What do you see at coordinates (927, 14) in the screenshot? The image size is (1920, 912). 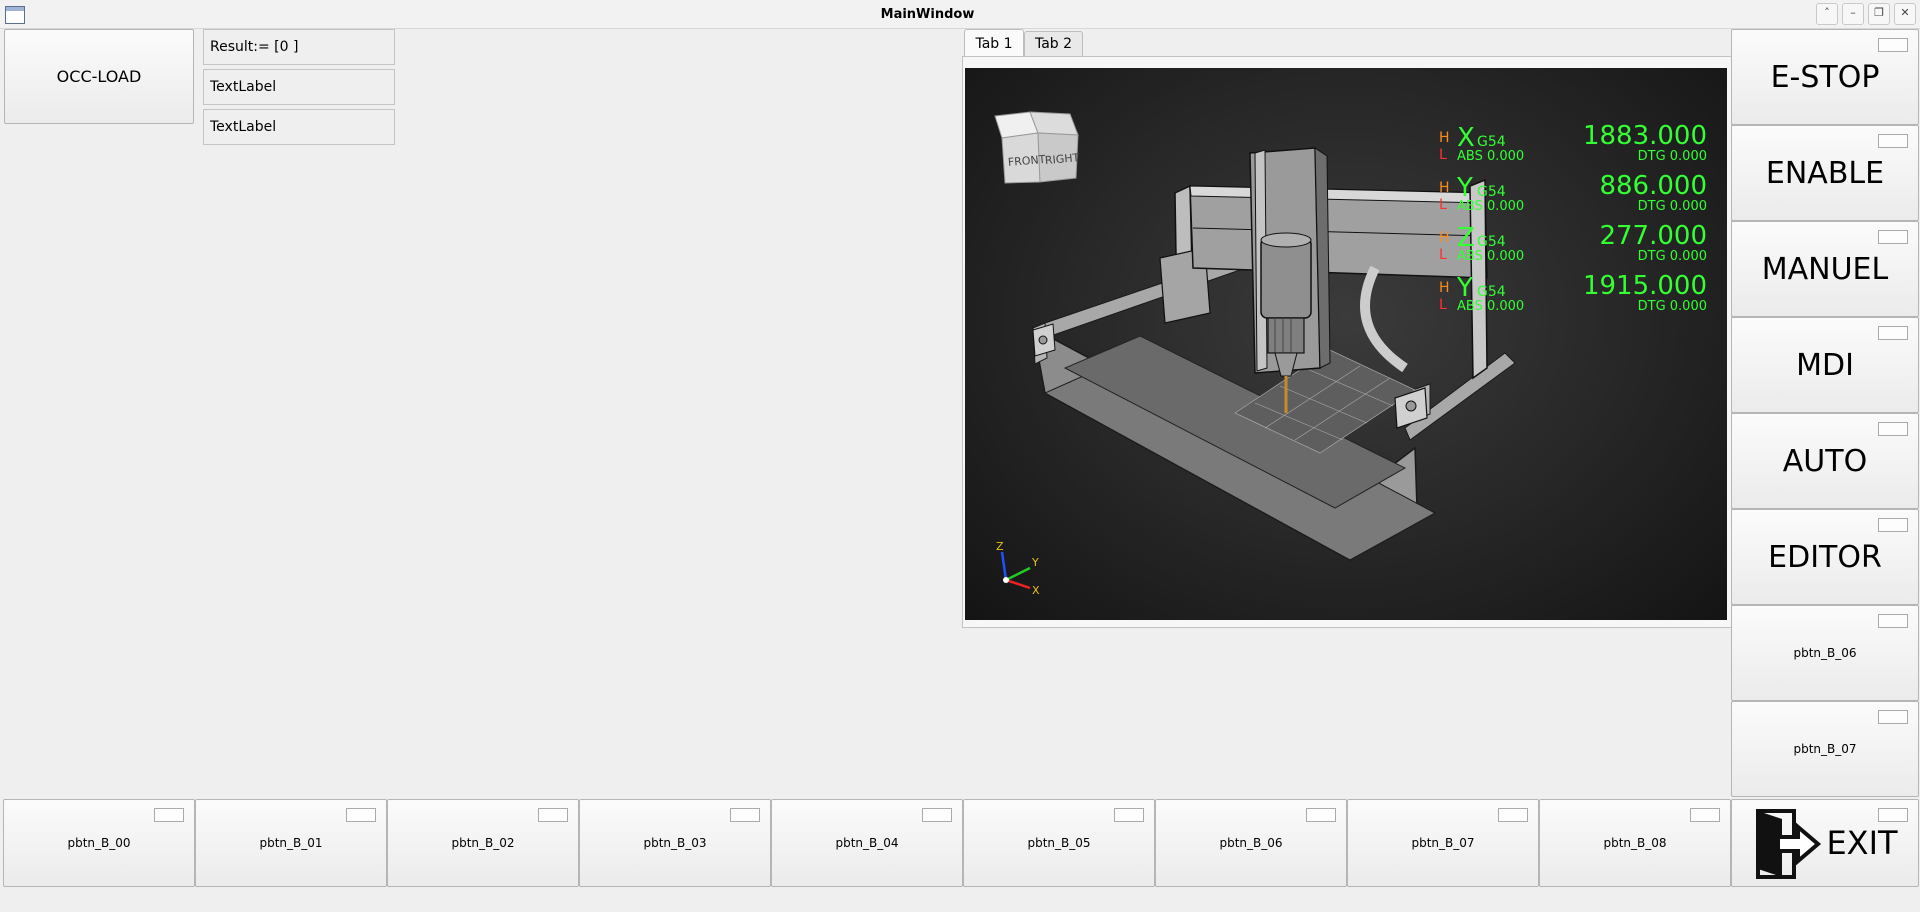 I see `window-title: MainWindow` at bounding box center [927, 14].